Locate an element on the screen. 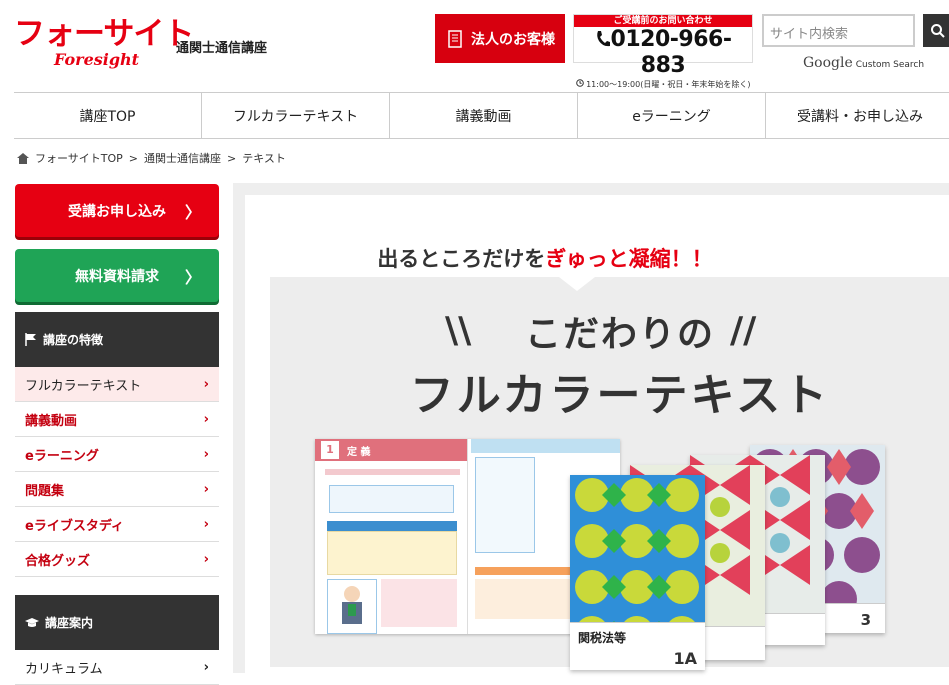  nav-item-lecture-video: 講義動画 is located at coordinates (484, 115).